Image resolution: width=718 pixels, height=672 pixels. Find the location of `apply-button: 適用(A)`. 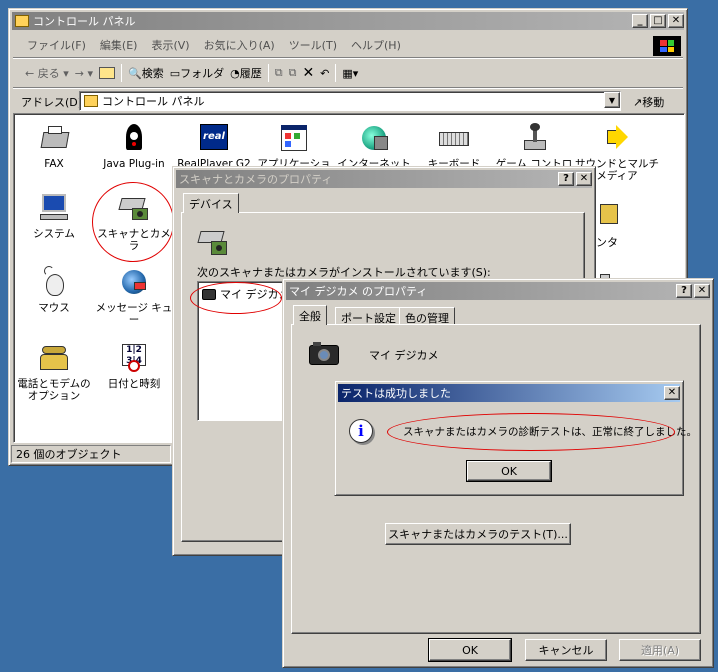

apply-button: 適用(A) is located at coordinates (660, 650).